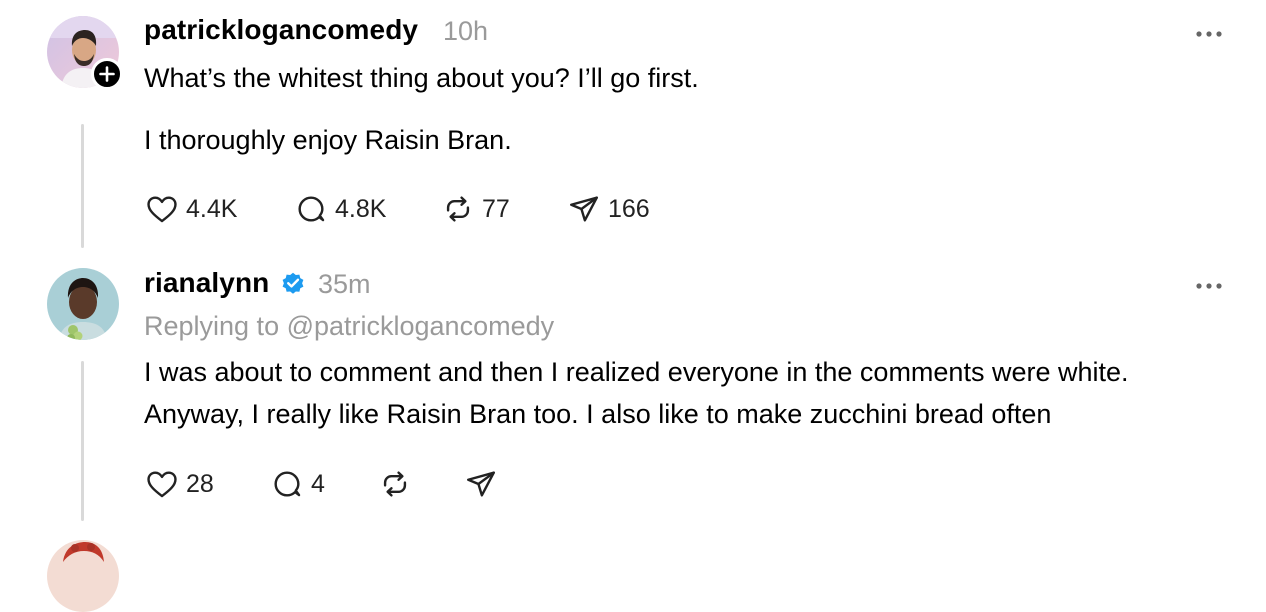  What do you see at coordinates (344, 284) in the screenshot?
I see `timestamp: 35m` at bounding box center [344, 284].